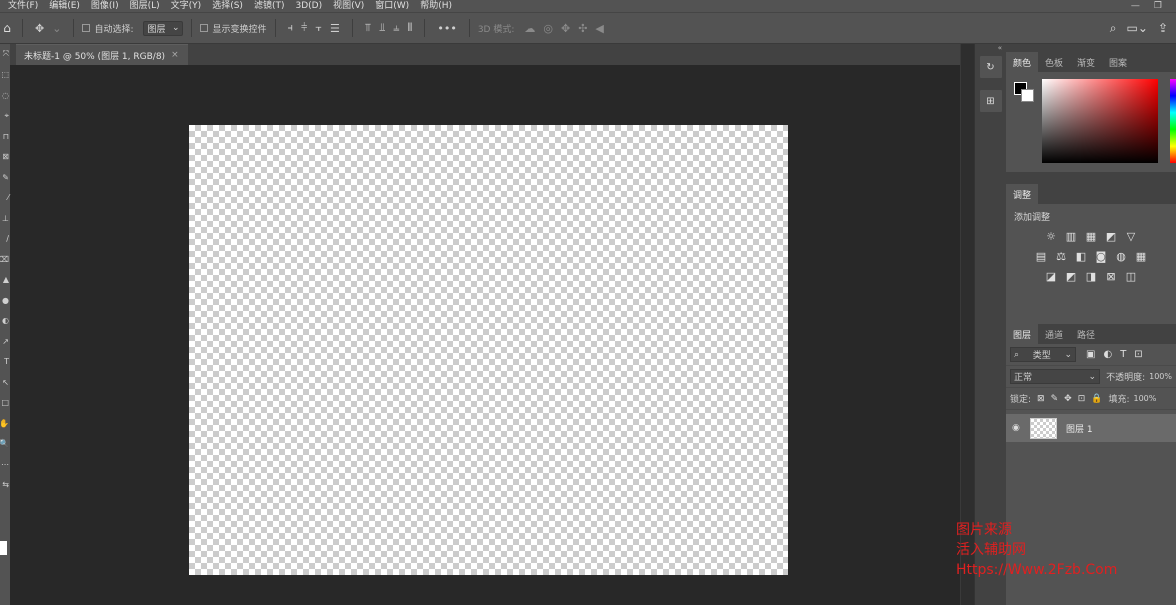  What do you see at coordinates (5, 218) in the screenshot?
I see `brush-tool-icon: ⊥` at bounding box center [5, 218].